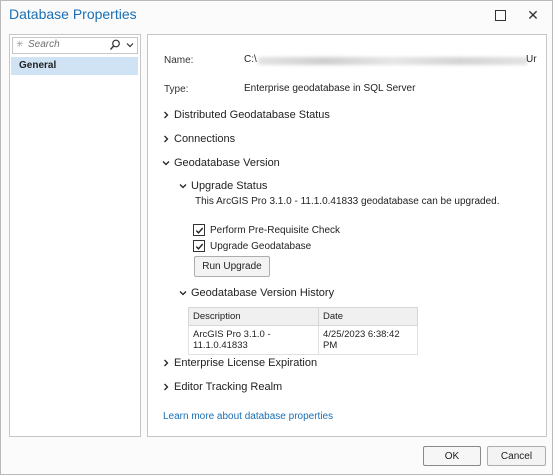 This screenshot has height=475, width=553. What do you see at coordinates (228, 387) in the screenshot?
I see `section-title: Editor Tracking Realm` at bounding box center [228, 387].